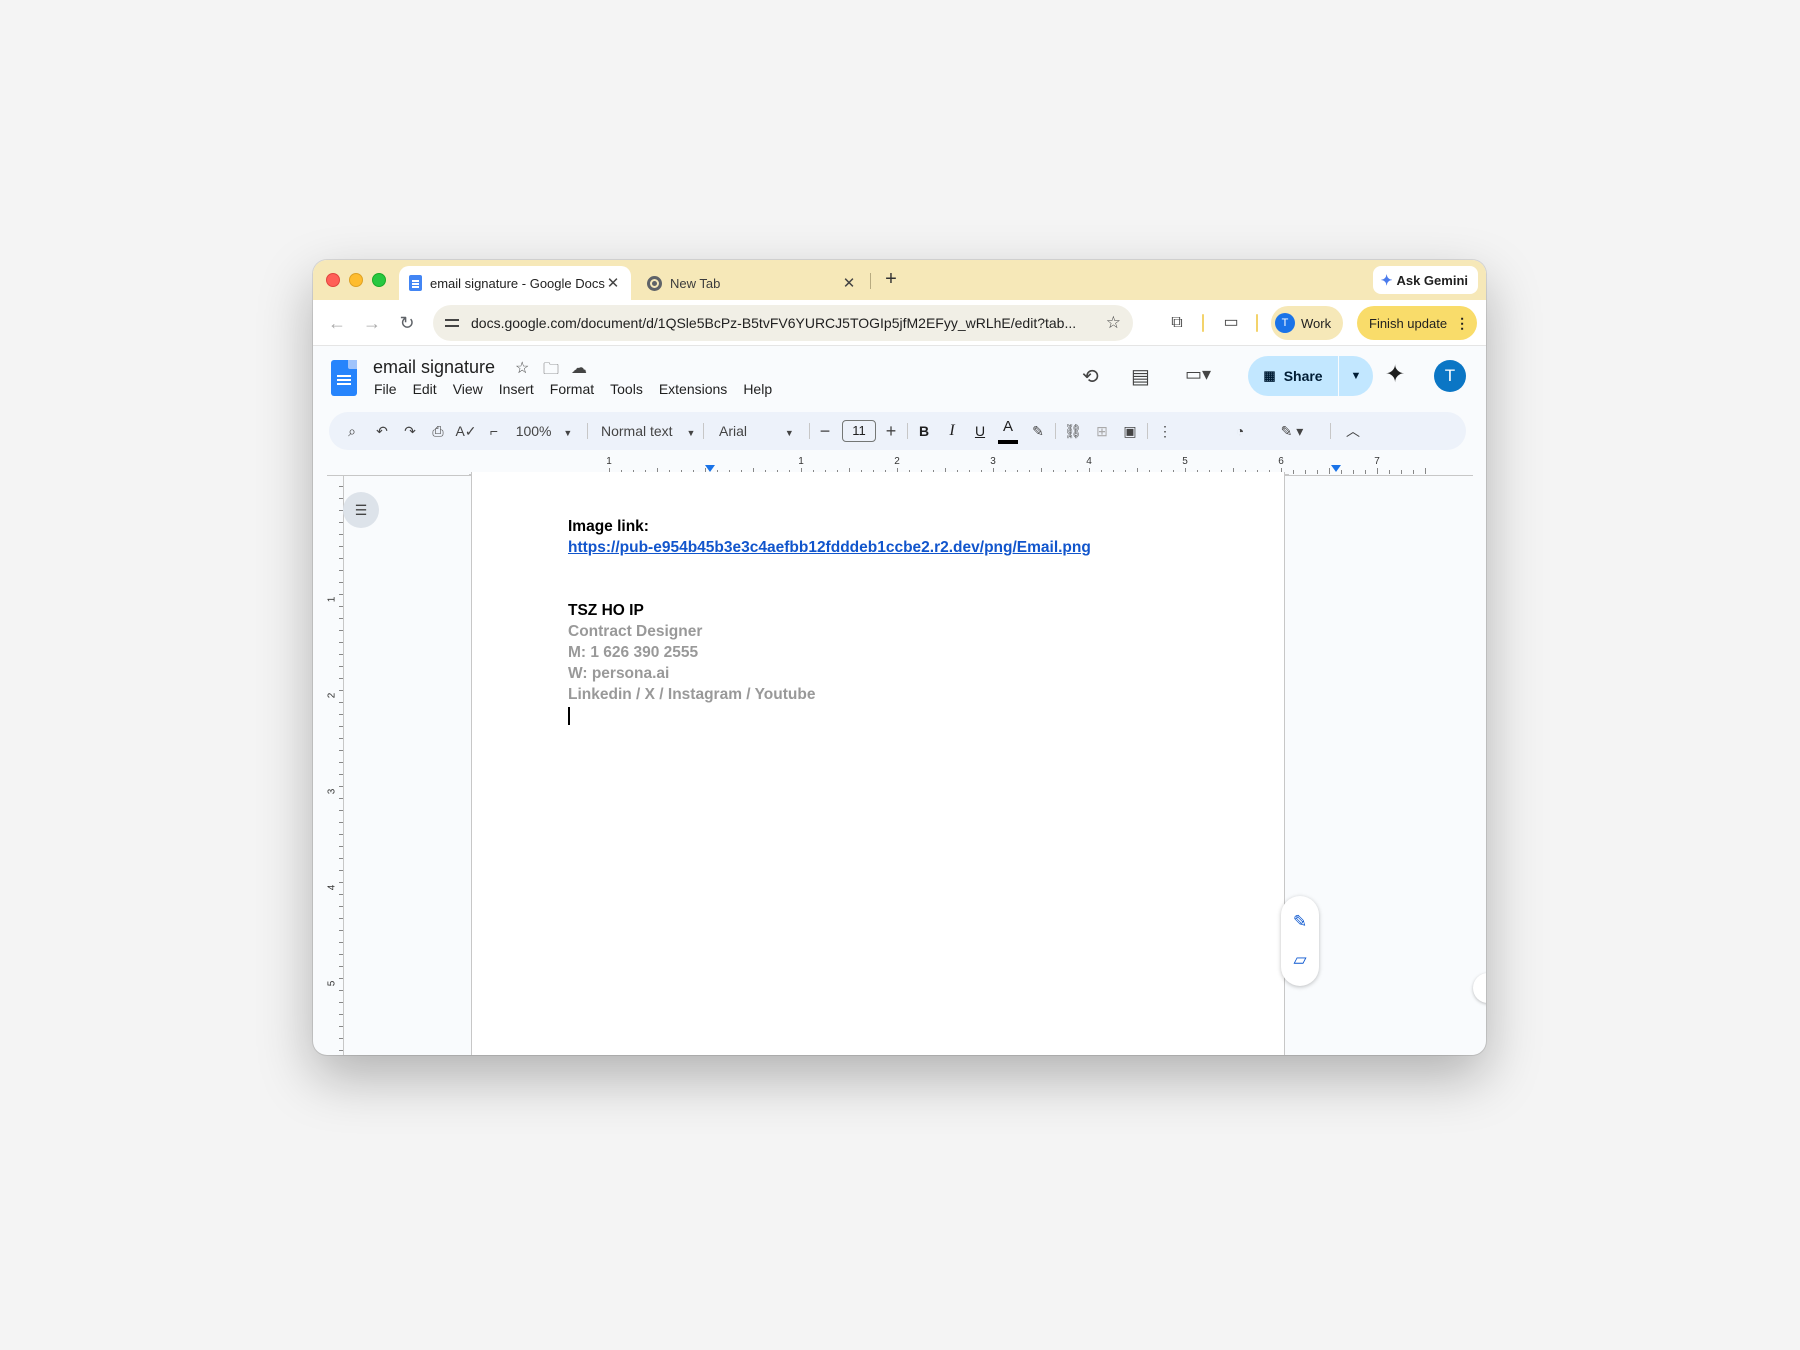  What do you see at coordinates (385, 389) in the screenshot?
I see `menu-file: File` at bounding box center [385, 389].